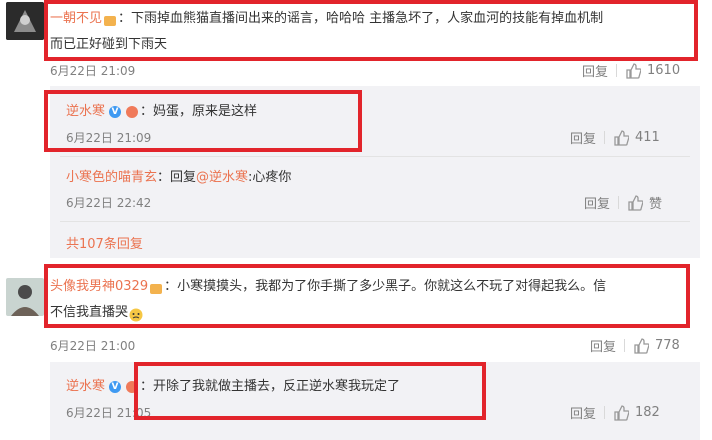 The image size is (712, 440). Describe the element at coordinates (104, 242) in the screenshot. I see `more-replies-link: 共107条回复` at that location.